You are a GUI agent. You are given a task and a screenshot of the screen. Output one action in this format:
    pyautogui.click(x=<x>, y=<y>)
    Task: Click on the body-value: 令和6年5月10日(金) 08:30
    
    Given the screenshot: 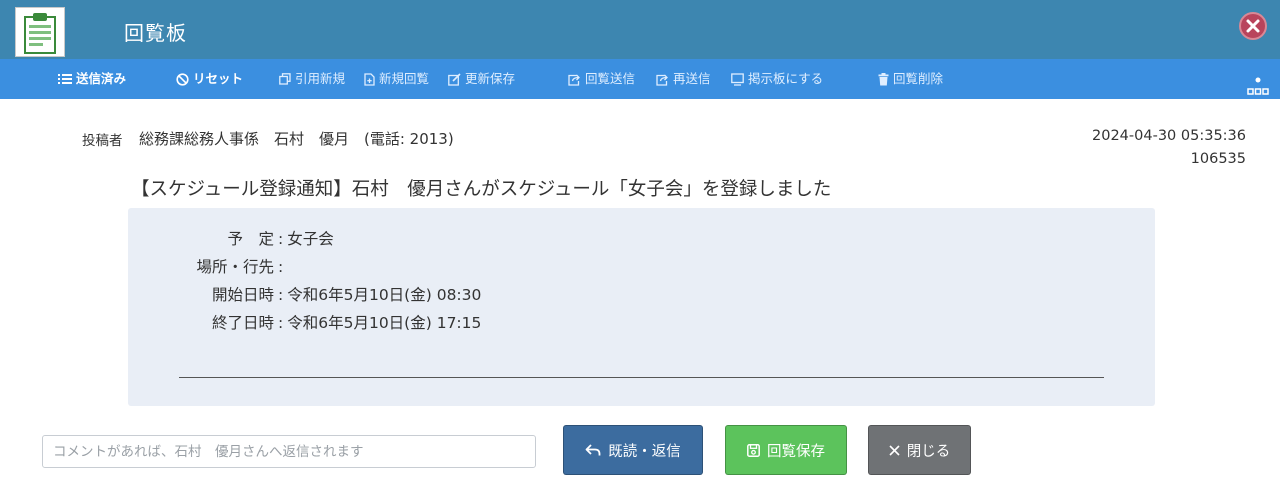 What is the action you would take?
    pyautogui.click(x=384, y=295)
    